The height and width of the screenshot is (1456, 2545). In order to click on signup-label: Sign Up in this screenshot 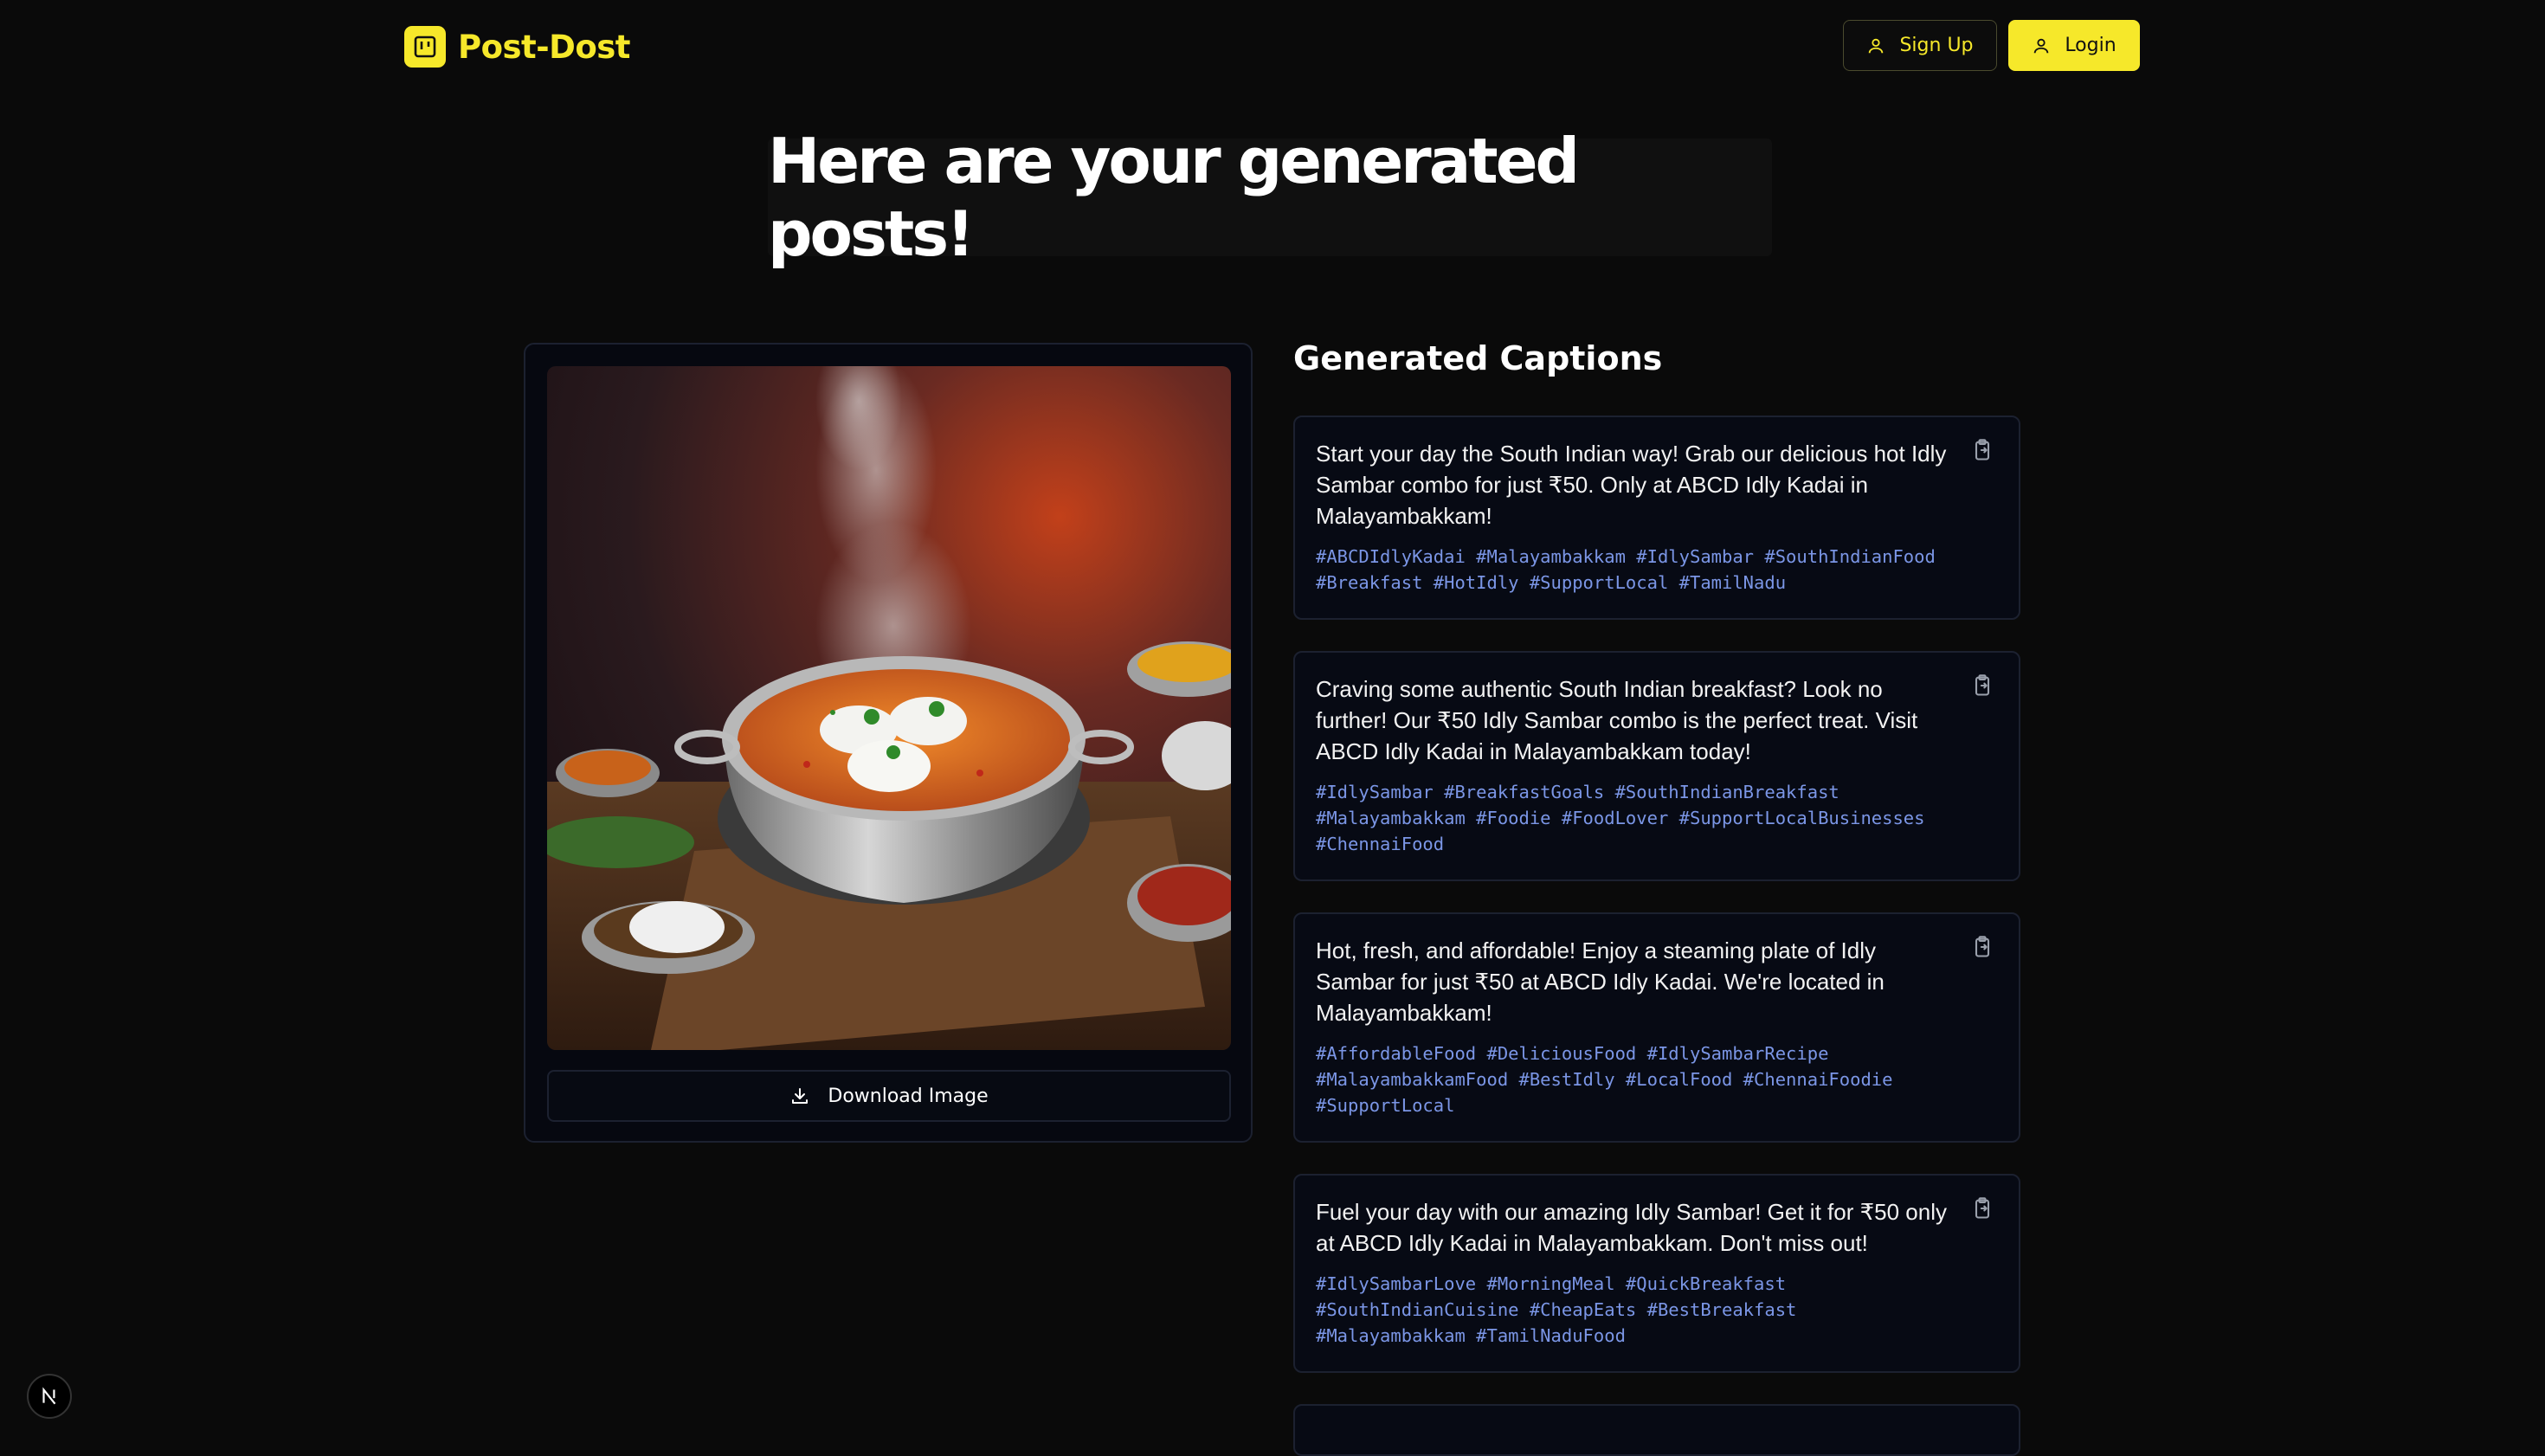, I will do `click(1937, 45)`.